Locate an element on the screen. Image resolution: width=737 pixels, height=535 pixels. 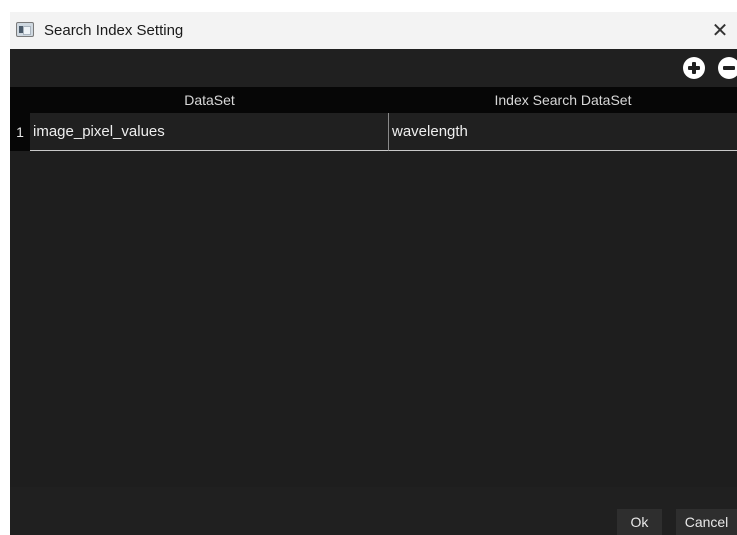
table-header: DataSet Index Search DataSet is located at coordinates (373, 100).